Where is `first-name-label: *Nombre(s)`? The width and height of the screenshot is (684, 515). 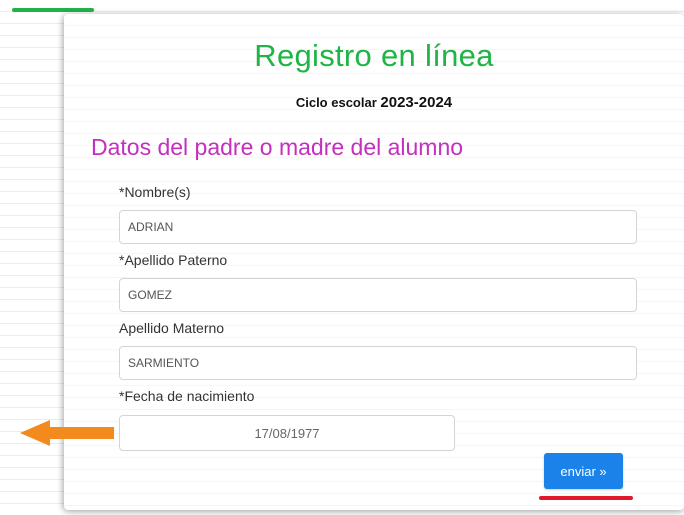 first-name-label: *Nombre(s) is located at coordinates (155, 192).